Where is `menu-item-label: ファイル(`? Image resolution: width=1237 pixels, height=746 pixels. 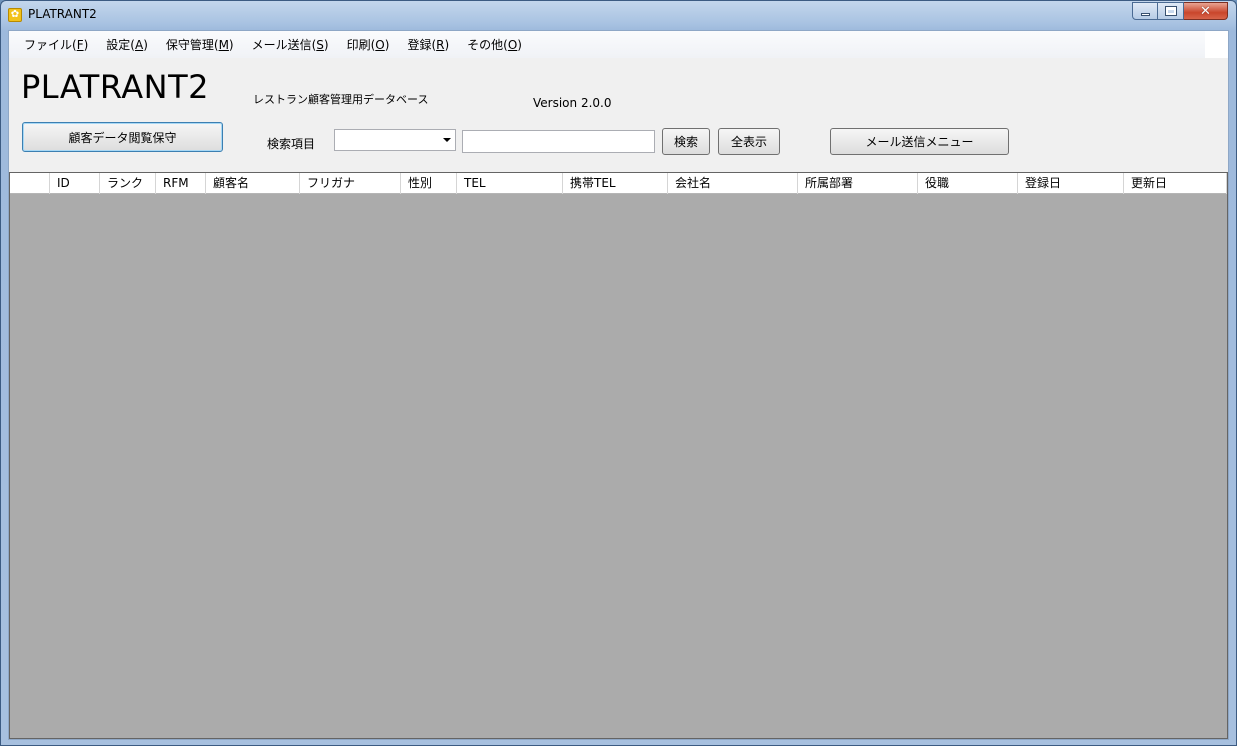
menu-item-label: ファイル( is located at coordinates (50, 45).